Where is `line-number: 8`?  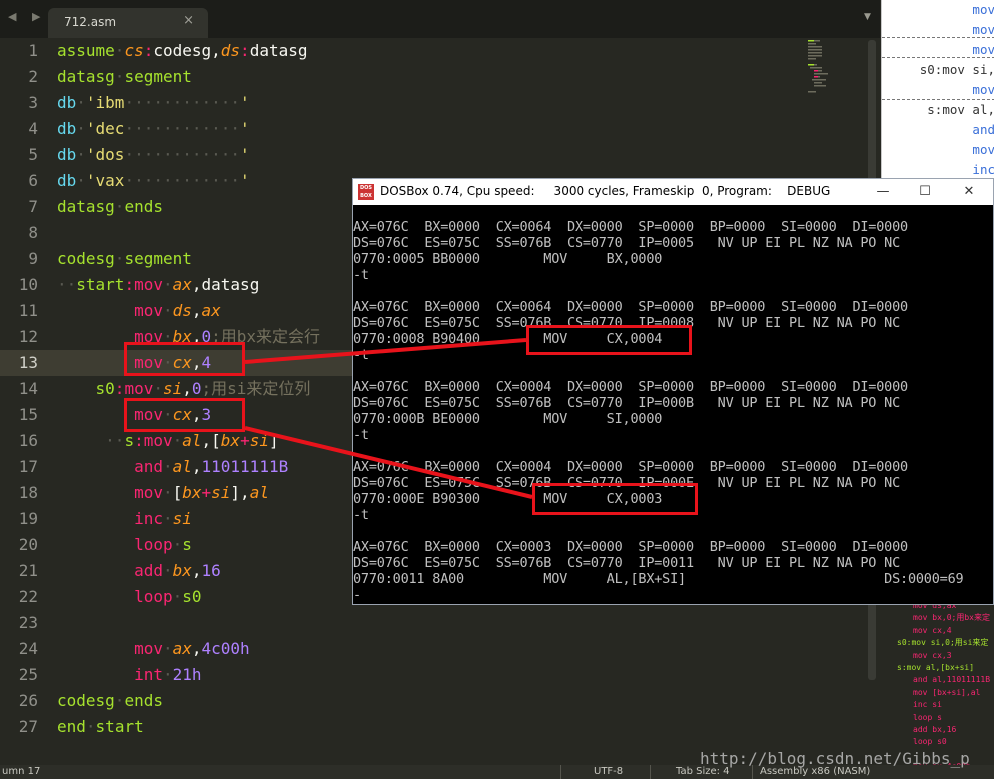 line-number: 8 is located at coordinates (33, 232).